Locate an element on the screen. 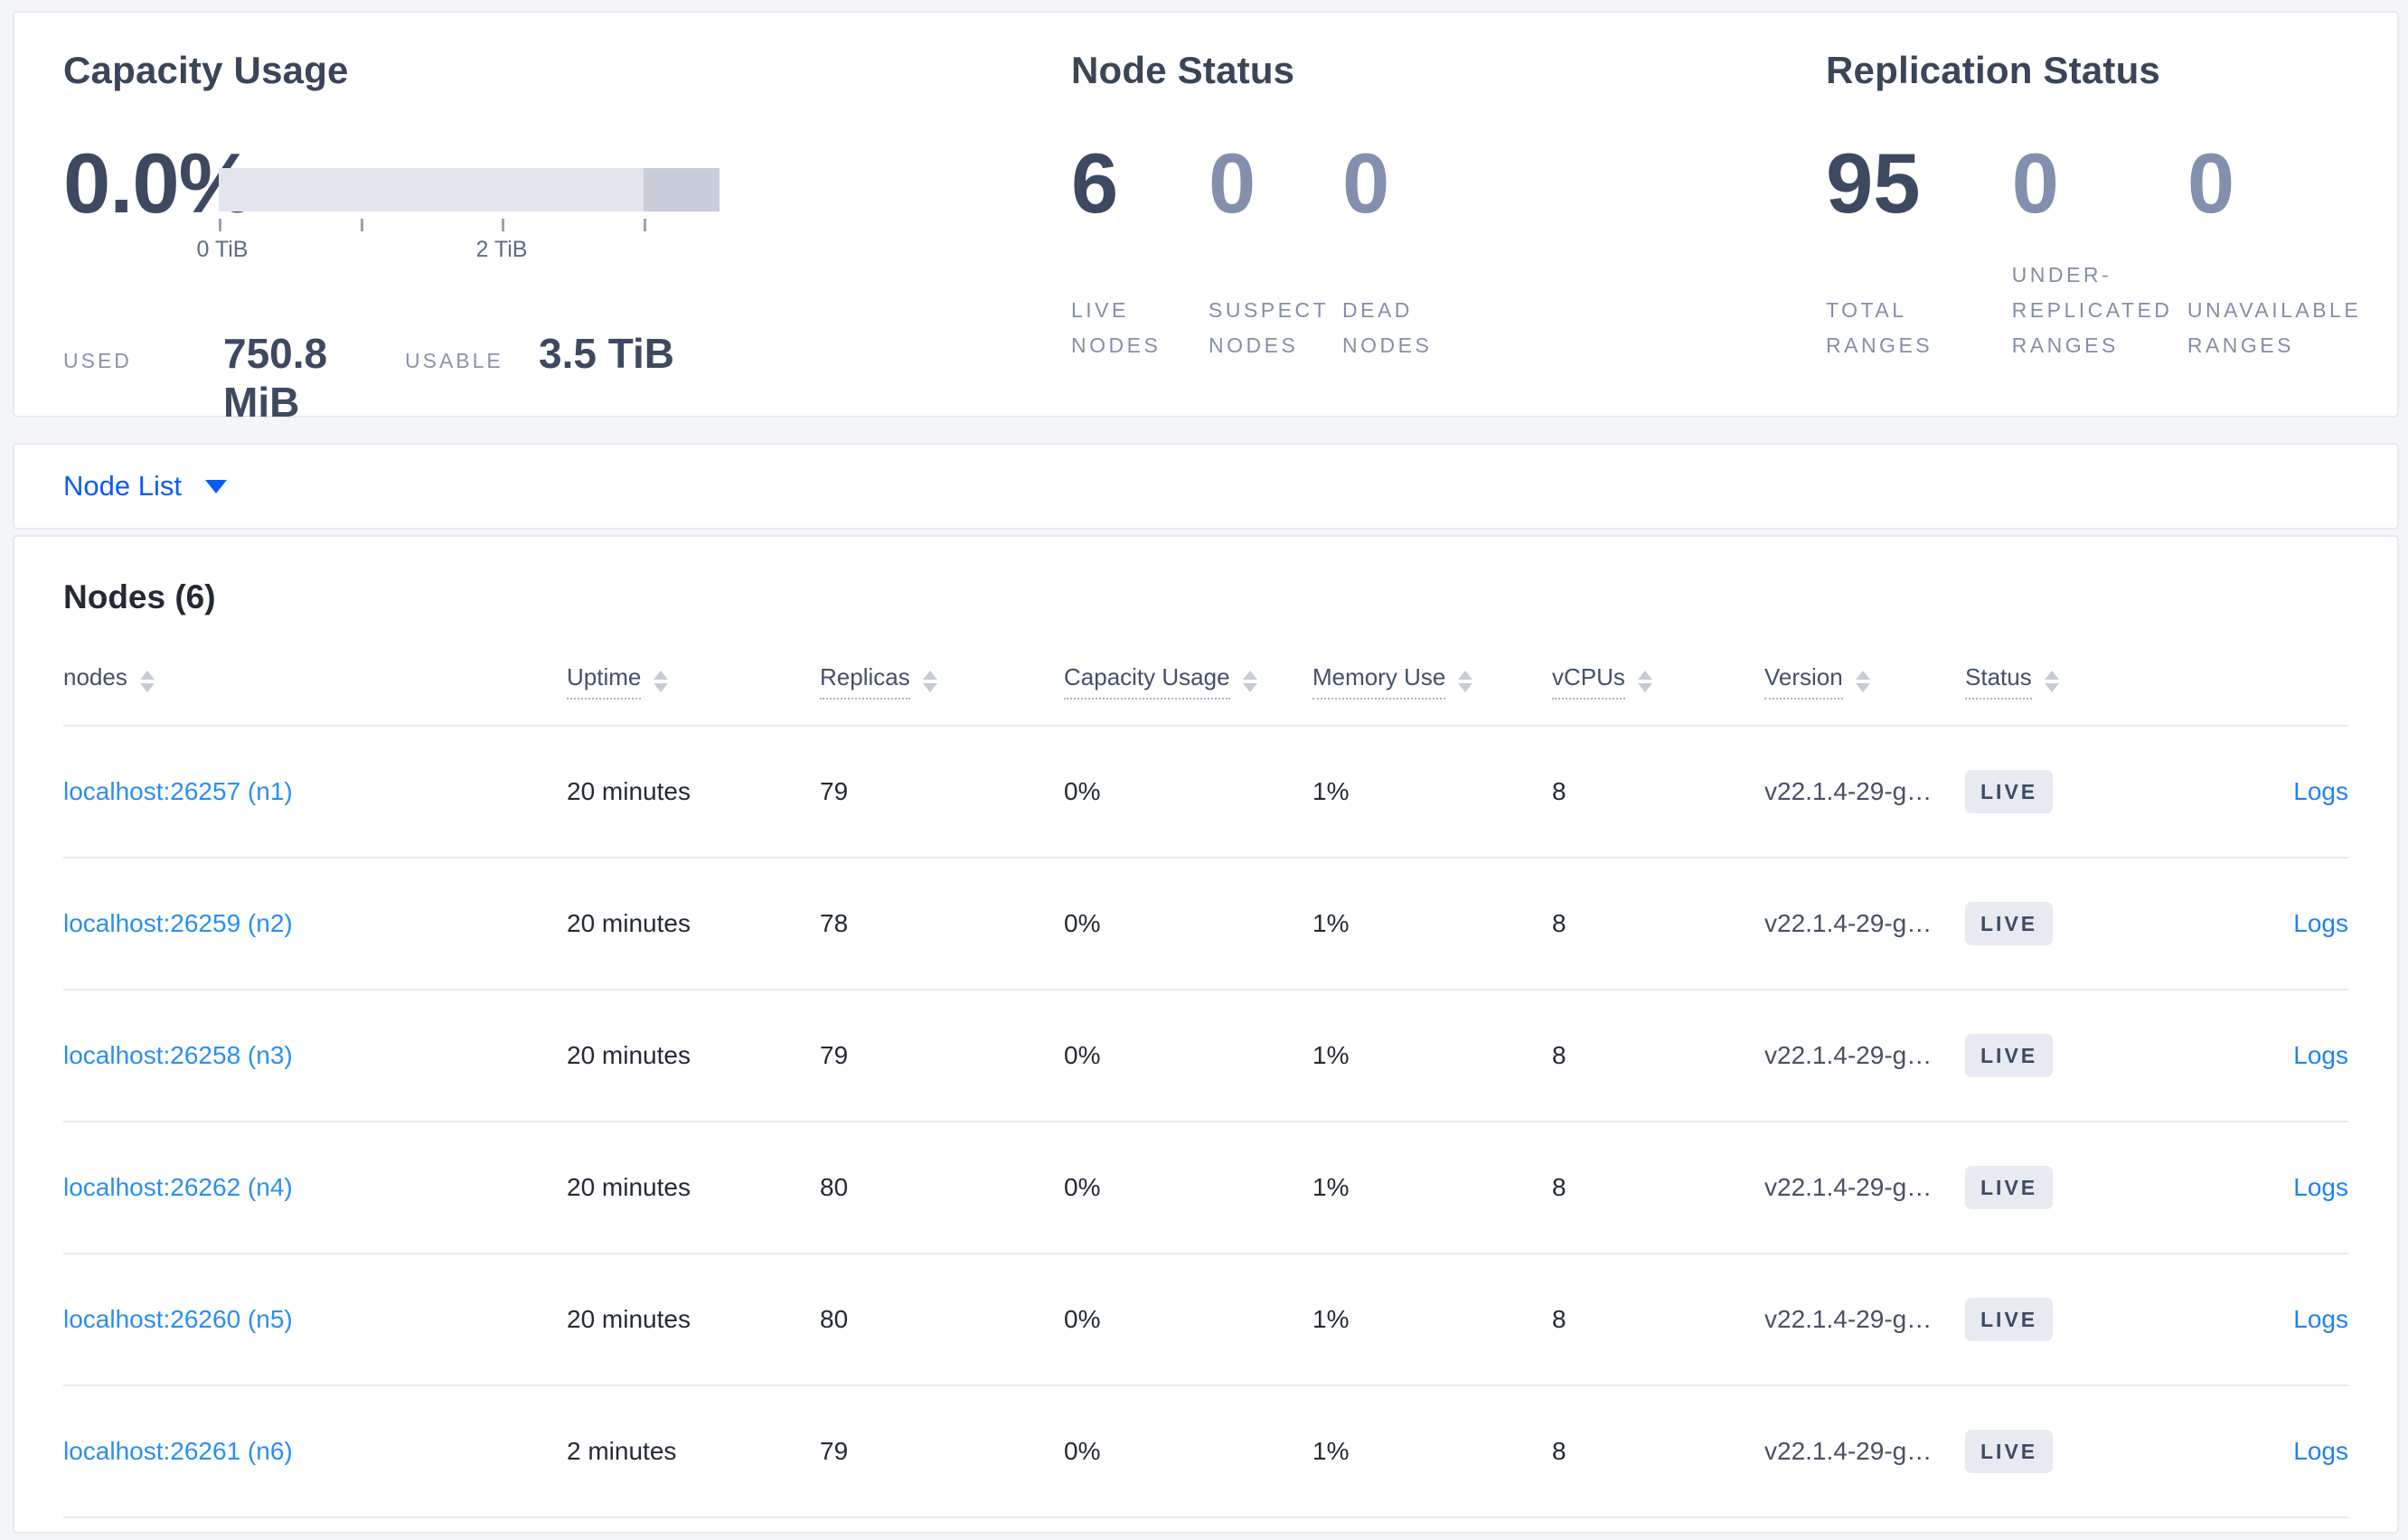 The height and width of the screenshot is (1540, 2408). column-header-vcpus: vCPUs is located at coordinates (1658, 681).